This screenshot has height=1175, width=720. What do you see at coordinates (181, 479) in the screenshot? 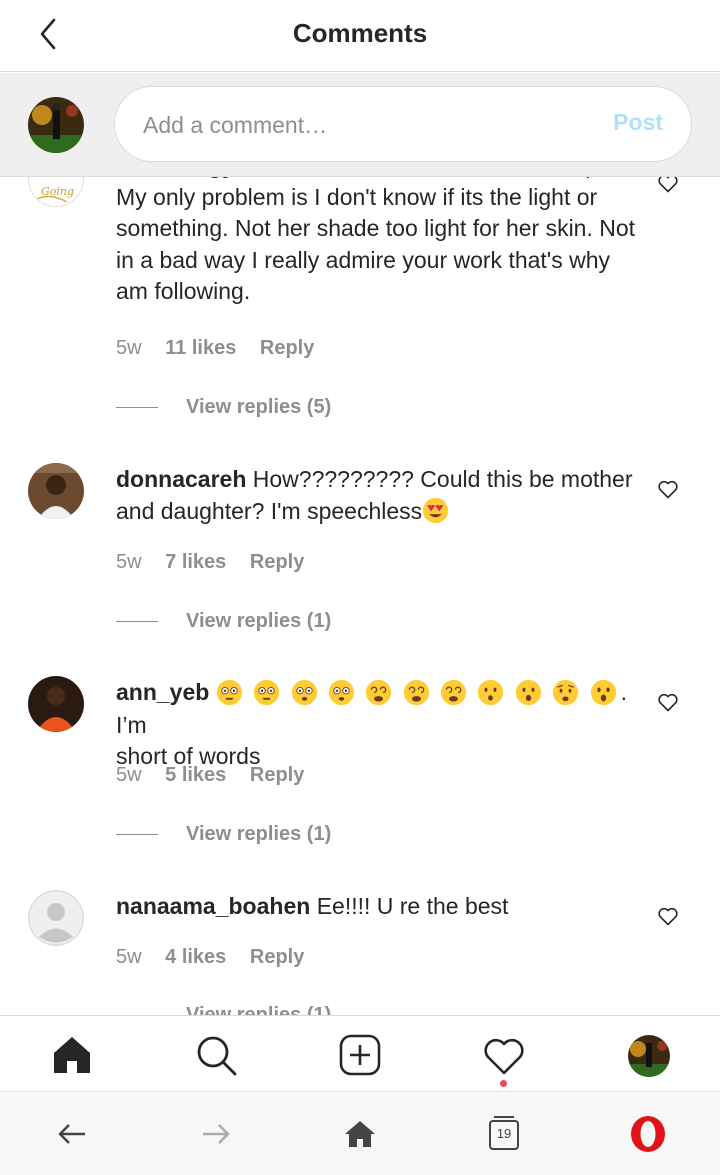
I see `comment-username: donnacareh` at bounding box center [181, 479].